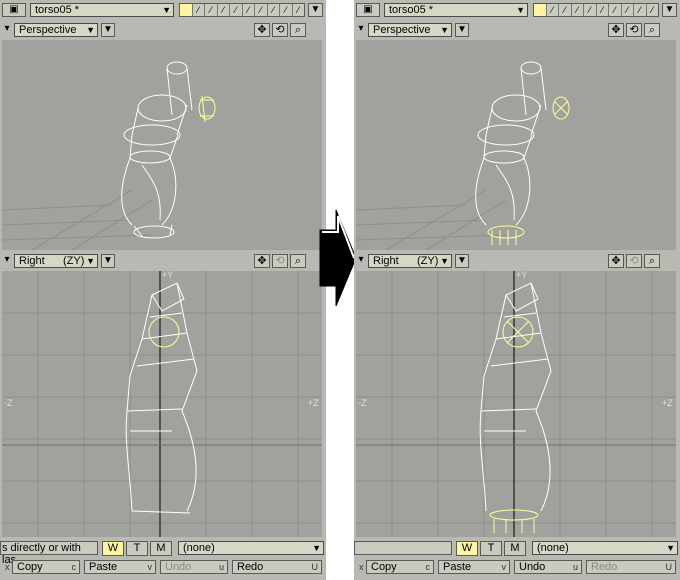 The height and width of the screenshot is (580, 680). Describe the element at coordinates (402, 30) in the screenshot. I see `view-type-label: Perspective` at that location.